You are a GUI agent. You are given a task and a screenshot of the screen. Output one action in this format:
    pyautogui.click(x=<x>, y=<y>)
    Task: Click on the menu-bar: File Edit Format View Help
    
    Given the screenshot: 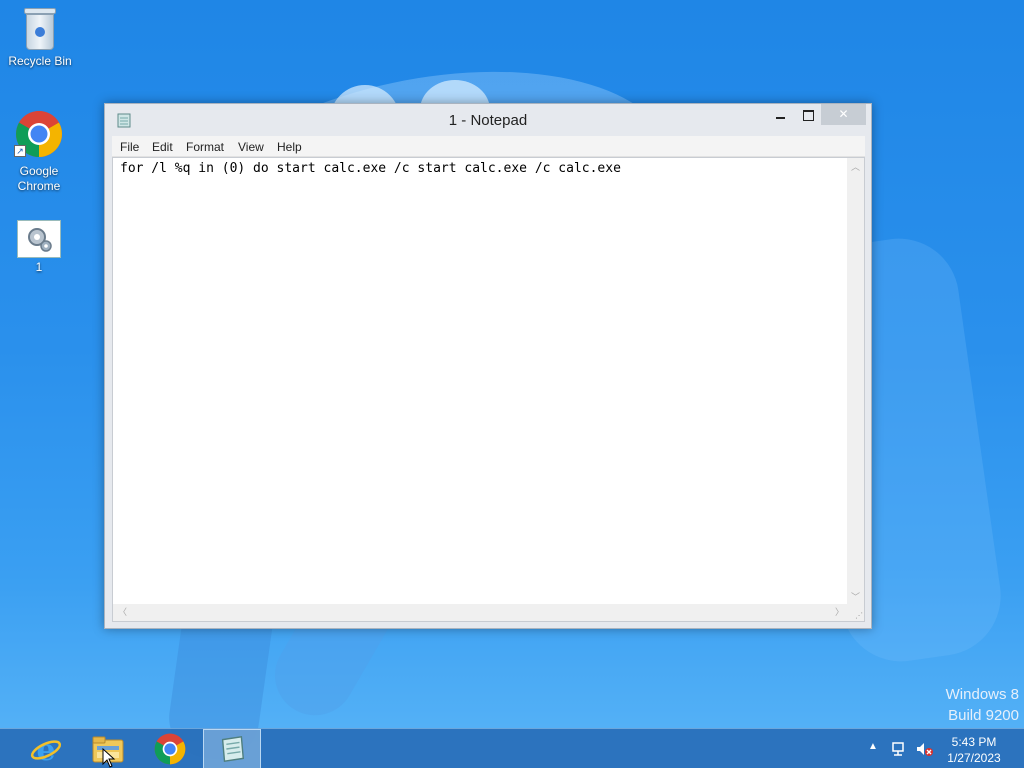 What is the action you would take?
    pyautogui.click(x=488, y=146)
    